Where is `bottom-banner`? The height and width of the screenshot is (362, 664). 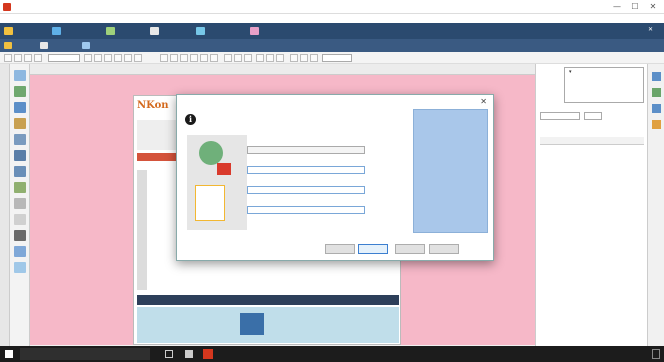
bottom-banner is located at coordinates (268, 325).